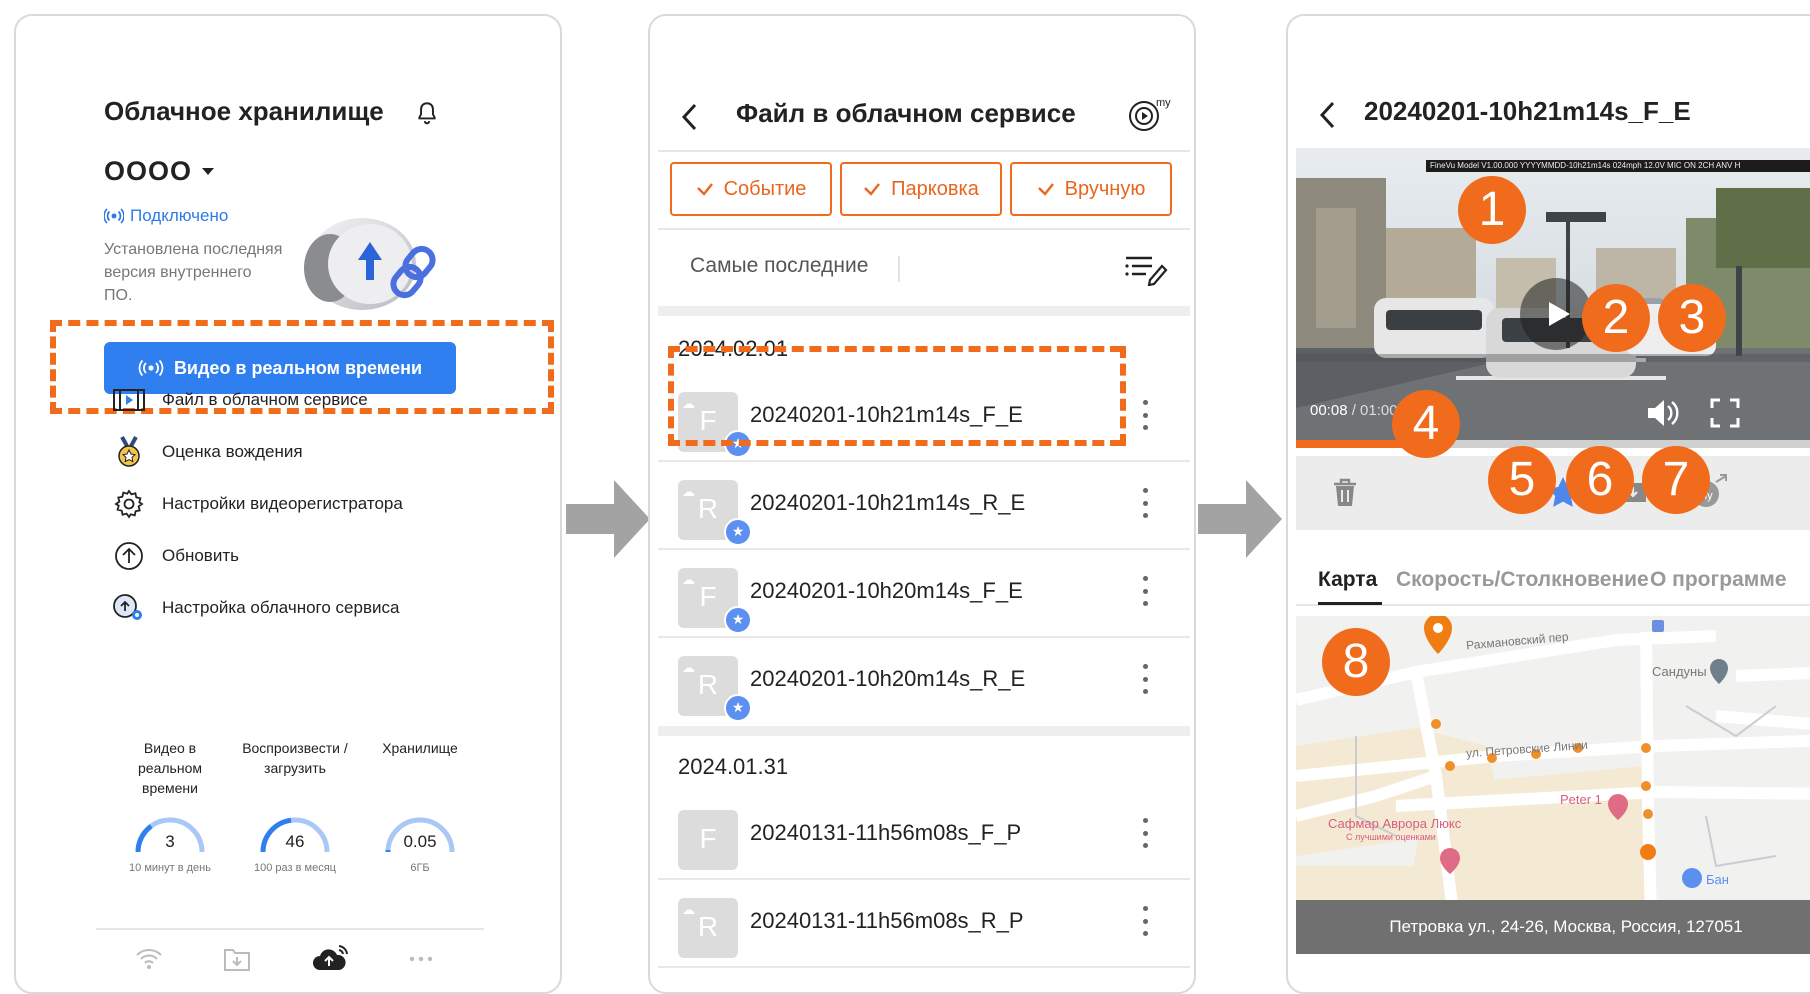 This screenshot has height=994, width=1810. What do you see at coordinates (733, 766) in the screenshot?
I see `date-header: 2024.01.31` at bounding box center [733, 766].